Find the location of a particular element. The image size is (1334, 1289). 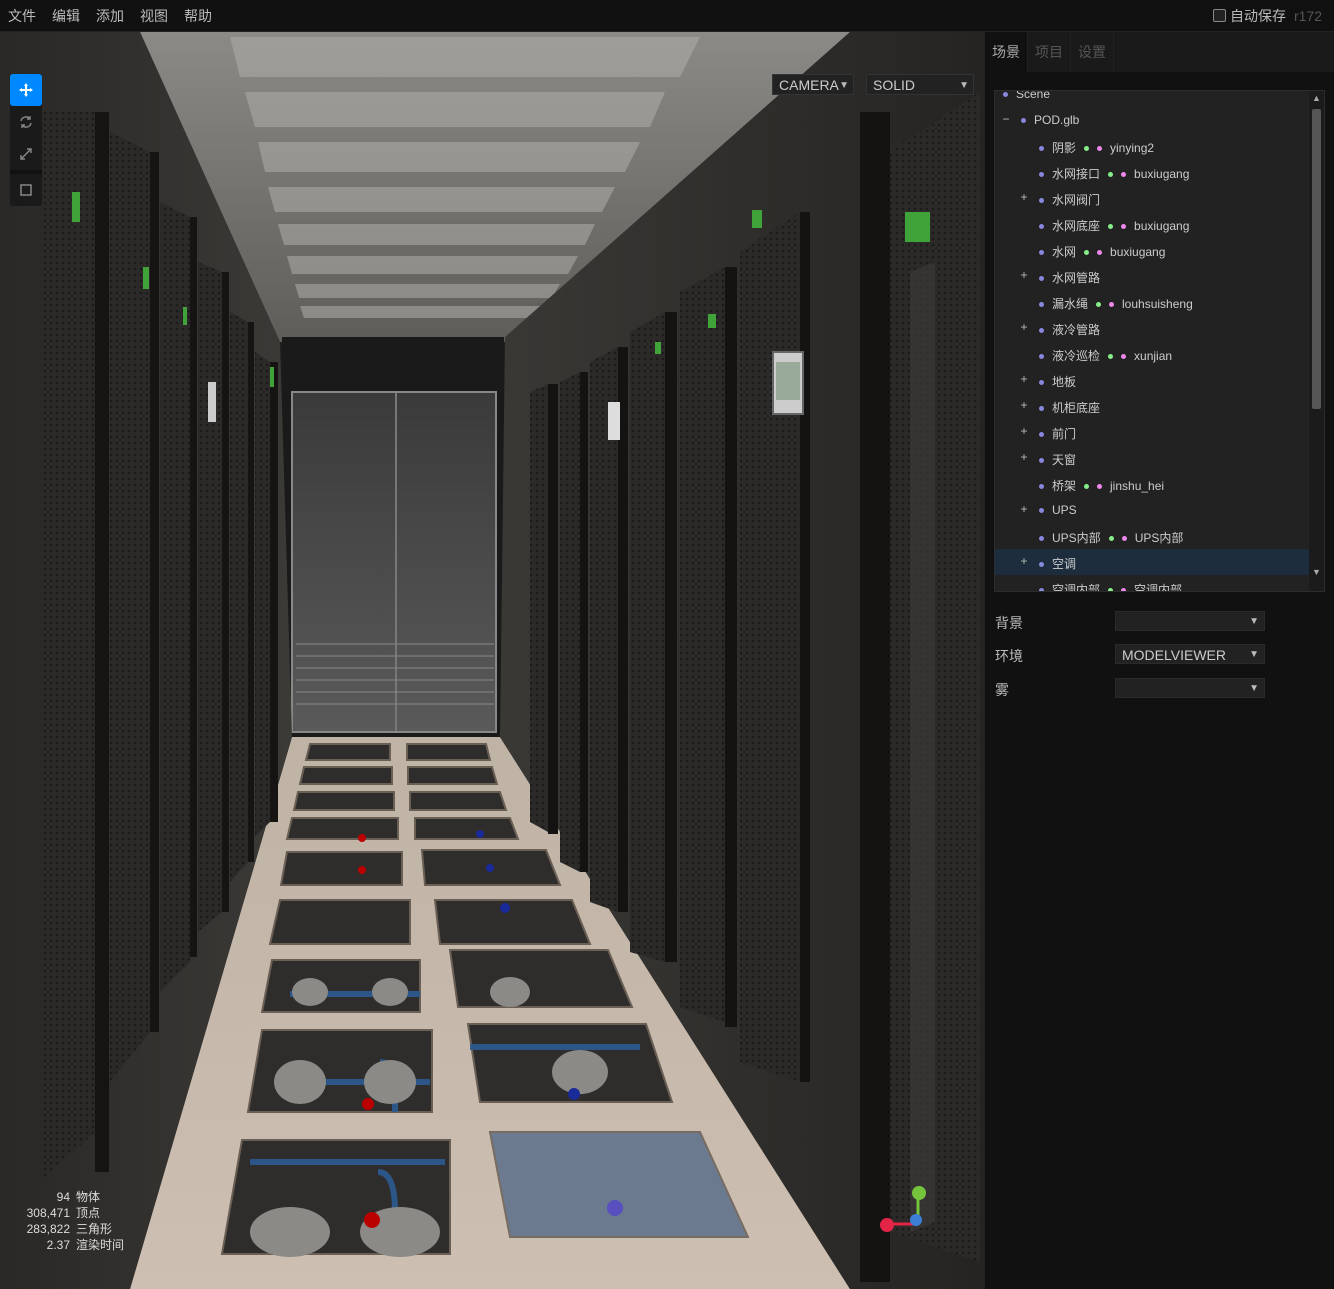

outliner-item-content: 空调 is located at coordinates (1057, 563).